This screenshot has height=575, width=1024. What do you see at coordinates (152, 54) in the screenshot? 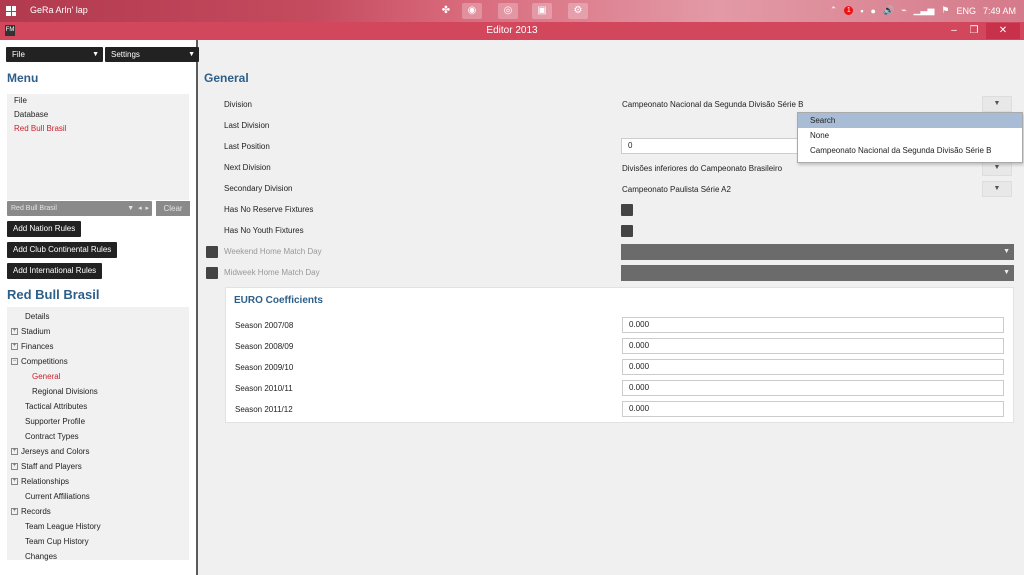
I see `settings-menu-button: Settings ▼` at bounding box center [152, 54].